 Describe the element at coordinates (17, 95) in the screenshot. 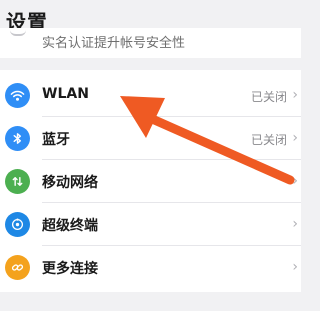

I see `wifi-icon` at that location.